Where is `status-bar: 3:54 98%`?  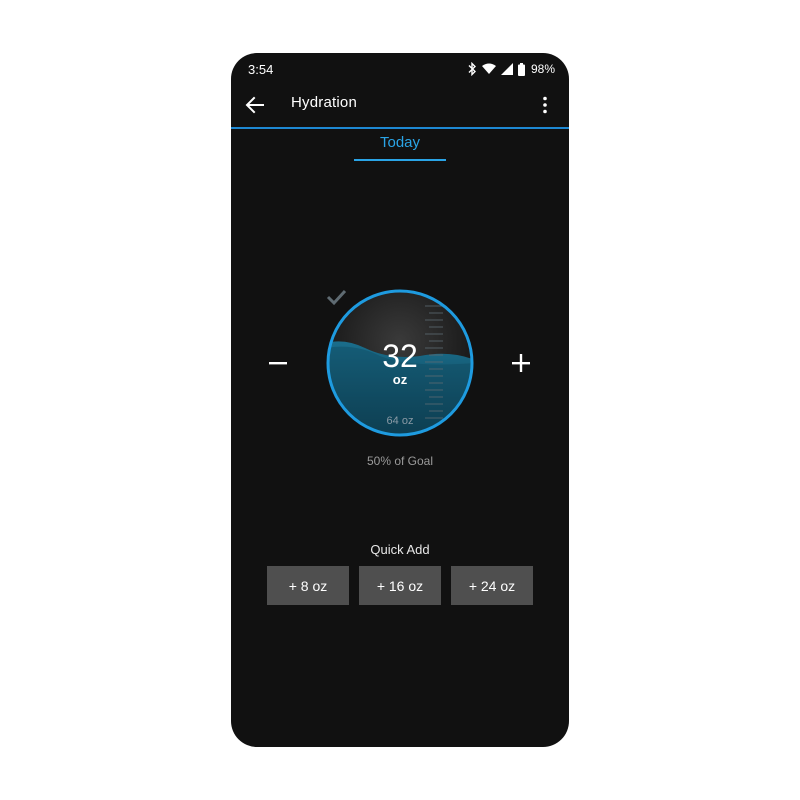 status-bar: 3:54 98% is located at coordinates (400, 69).